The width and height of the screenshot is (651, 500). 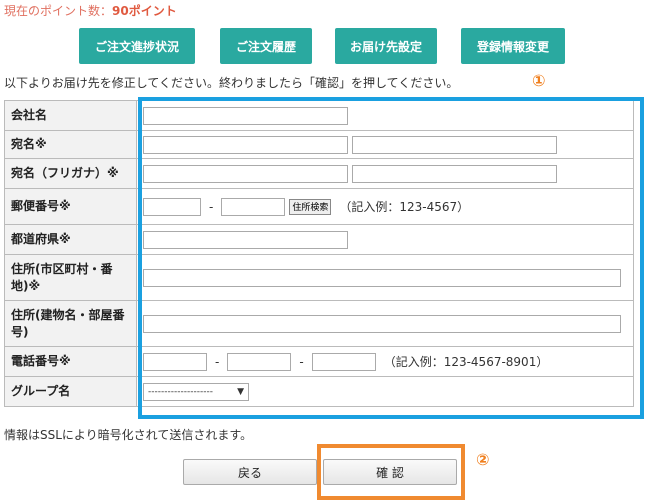 What do you see at coordinates (58, 11) in the screenshot?
I see `points-label: 現在のポイント数：` at bounding box center [58, 11].